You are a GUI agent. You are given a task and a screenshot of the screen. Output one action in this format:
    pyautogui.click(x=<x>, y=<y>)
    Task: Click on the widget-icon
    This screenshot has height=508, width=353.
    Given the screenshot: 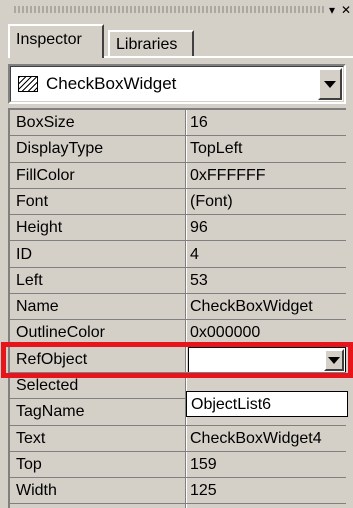 What is the action you would take?
    pyautogui.click(x=28, y=84)
    